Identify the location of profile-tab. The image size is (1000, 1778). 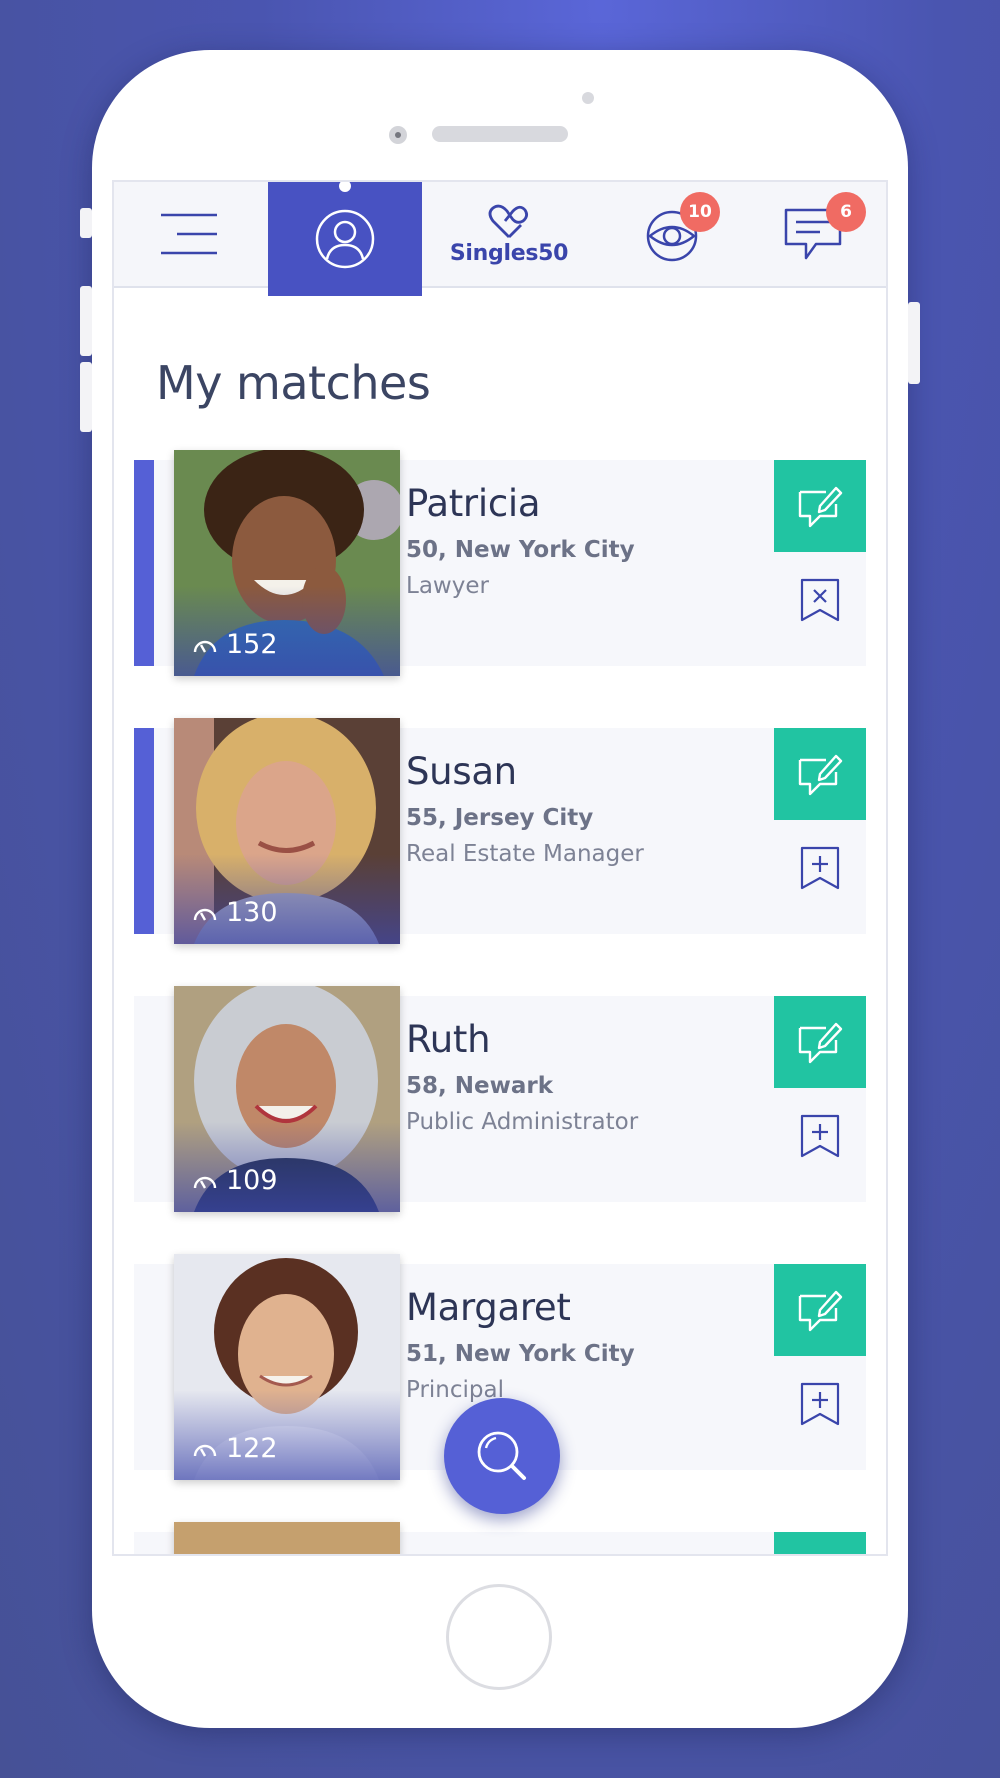
(345, 239).